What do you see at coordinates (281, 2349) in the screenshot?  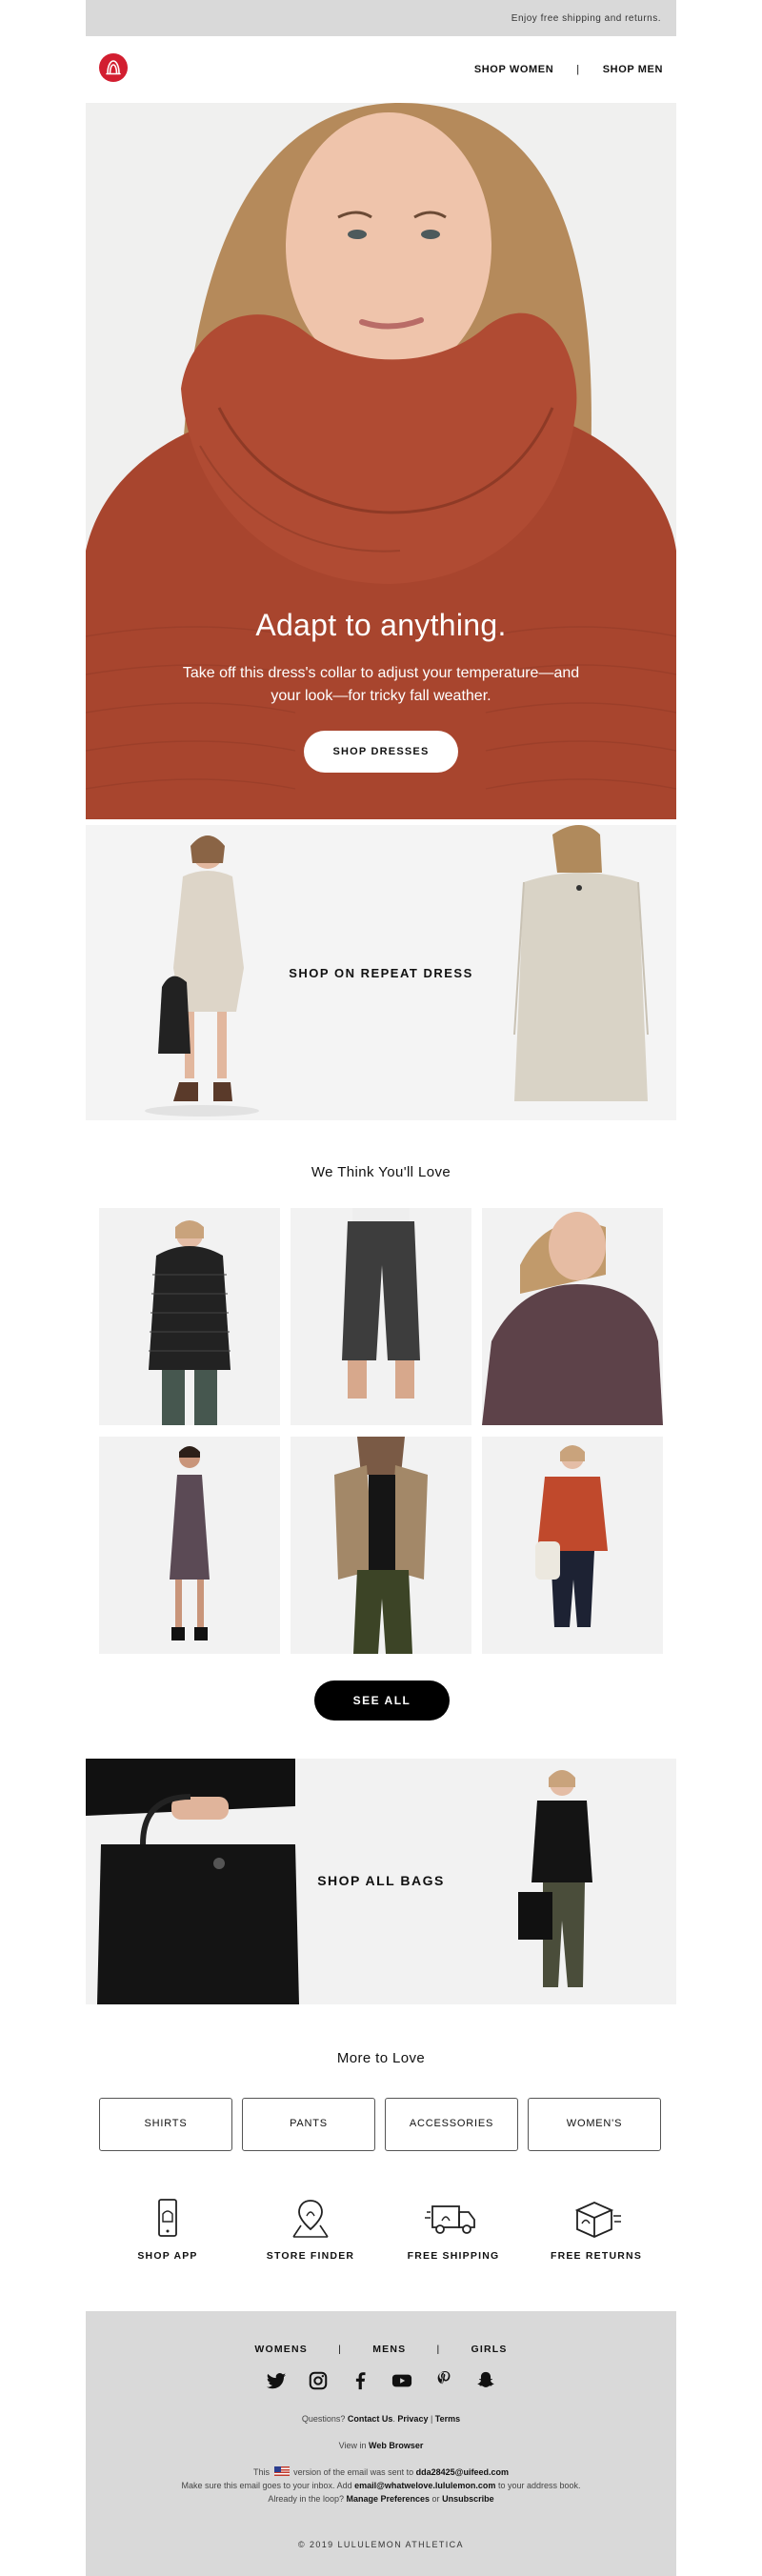 I see `footer-womens-link: WOMENS` at bounding box center [281, 2349].